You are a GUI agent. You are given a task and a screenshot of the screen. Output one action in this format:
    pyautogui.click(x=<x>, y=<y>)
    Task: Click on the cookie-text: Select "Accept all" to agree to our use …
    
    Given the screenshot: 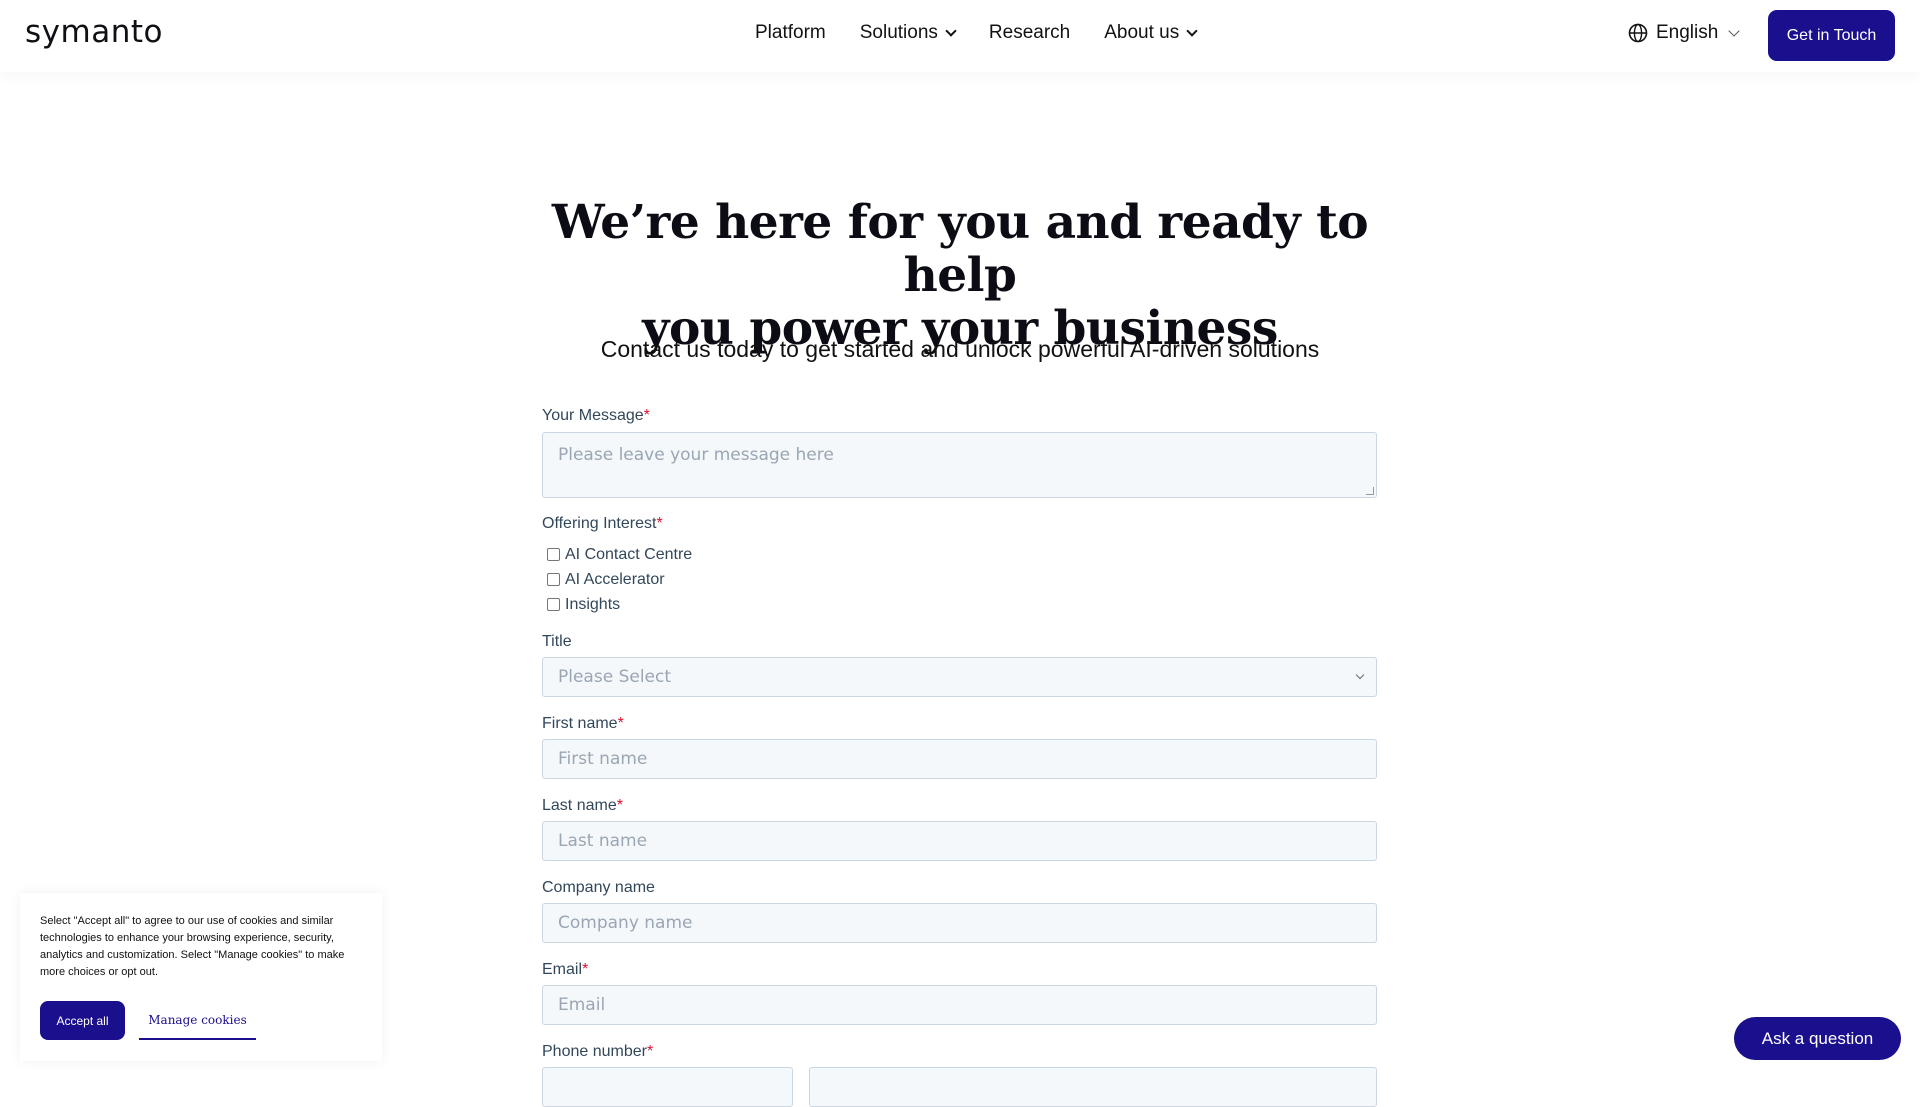 What is the action you would take?
    pyautogui.click(x=192, y=946)
    